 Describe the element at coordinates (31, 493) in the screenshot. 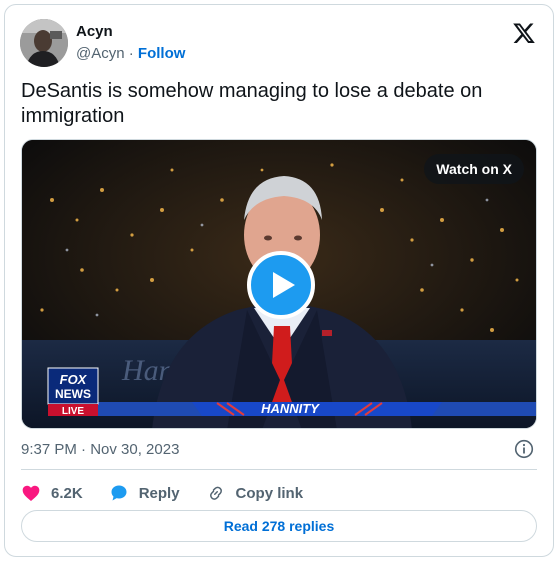

I see `heart-icon` at that location.